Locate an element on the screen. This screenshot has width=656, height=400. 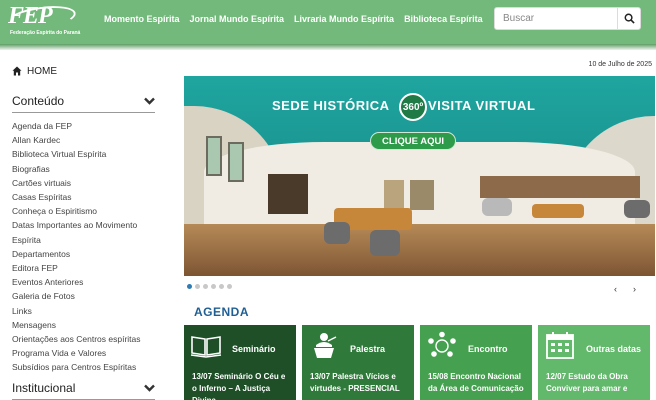
search-icon is located at coordinates (629, 18).